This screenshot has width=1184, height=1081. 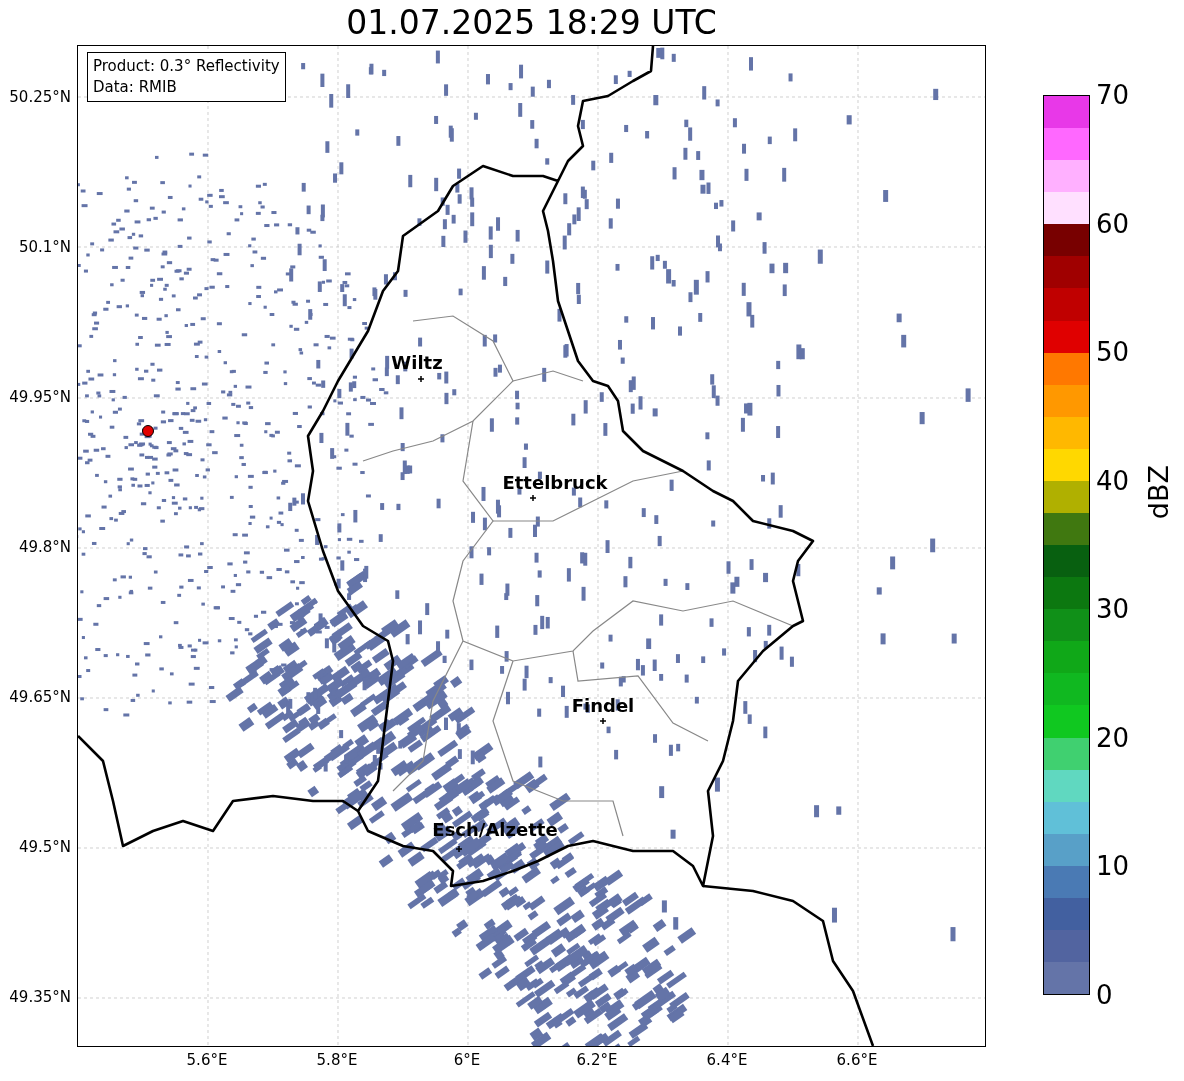 What do you see at coordinates (135, 87) in the screenshot?
I see `info-text: Data: RMIB` at bounding box center [135, 87].